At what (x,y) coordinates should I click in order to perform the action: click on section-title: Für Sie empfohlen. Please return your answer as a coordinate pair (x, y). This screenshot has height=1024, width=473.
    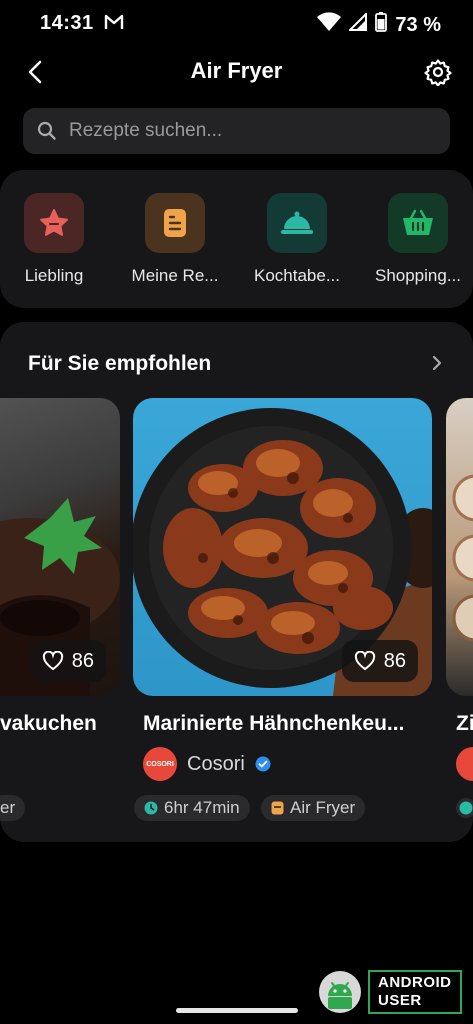
    Looking at the image, I should click on (120, 363).